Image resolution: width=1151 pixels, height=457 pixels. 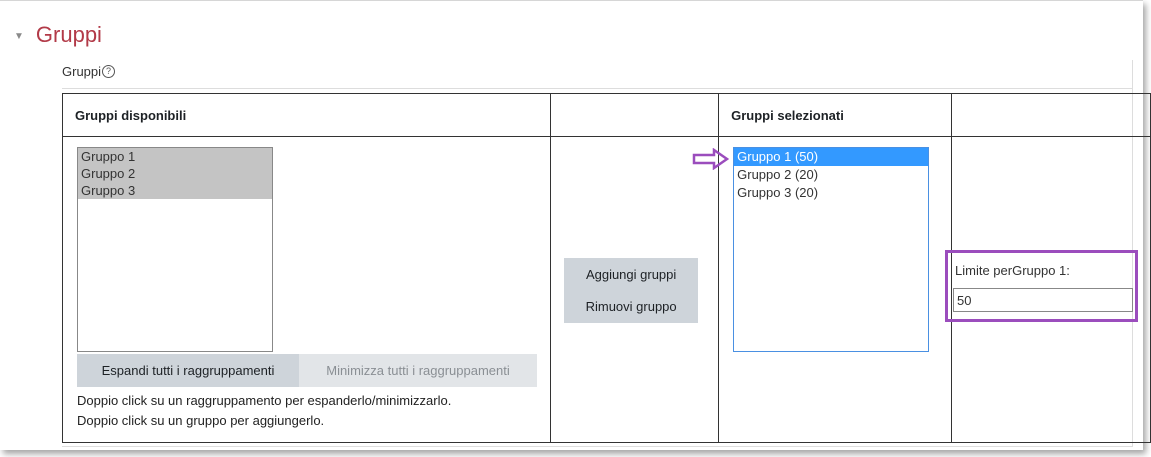 I want to click on expand-all-button: Espandi tutti i raggruppamenti, so click(x=188, y=370).